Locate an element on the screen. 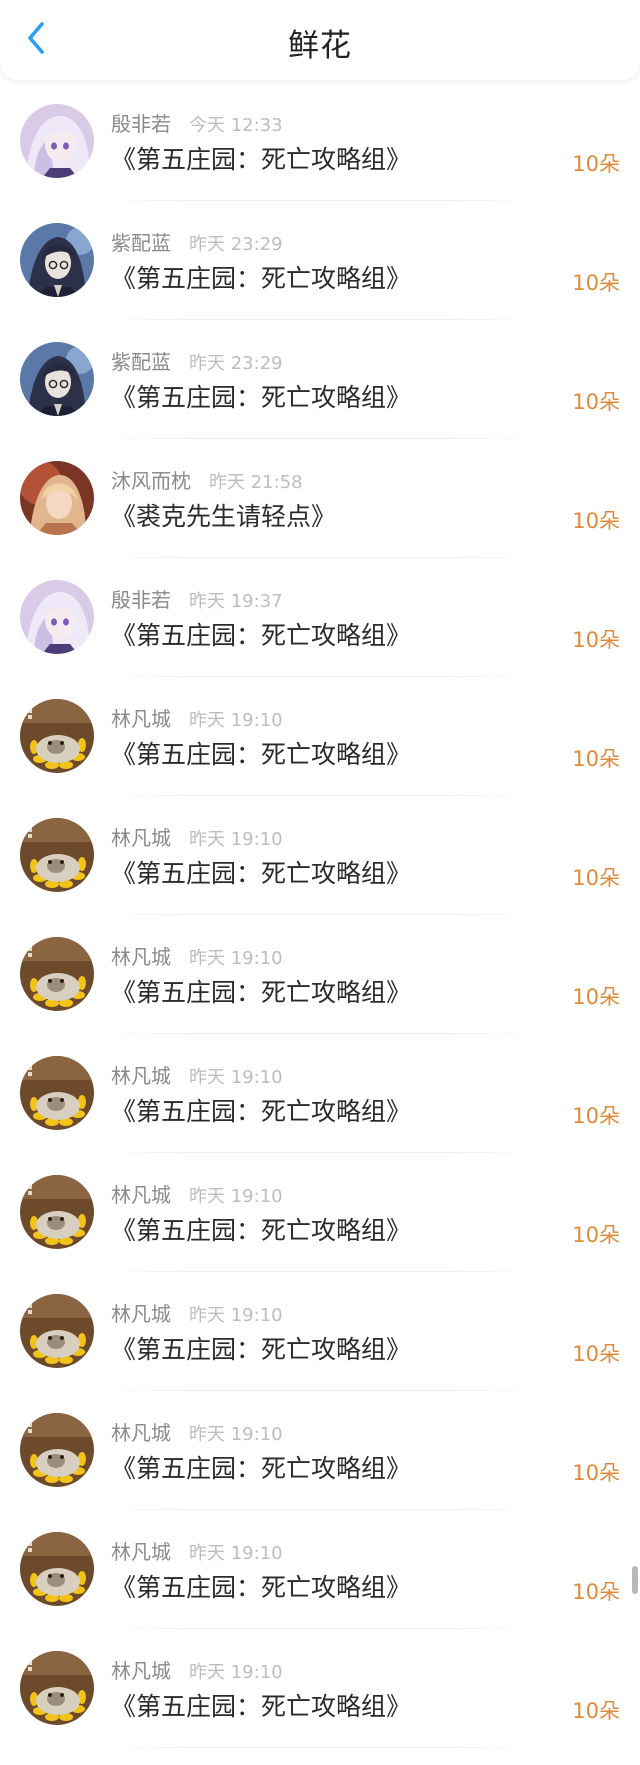  page-title: 鲜花 is located at coordinates (320, 46).